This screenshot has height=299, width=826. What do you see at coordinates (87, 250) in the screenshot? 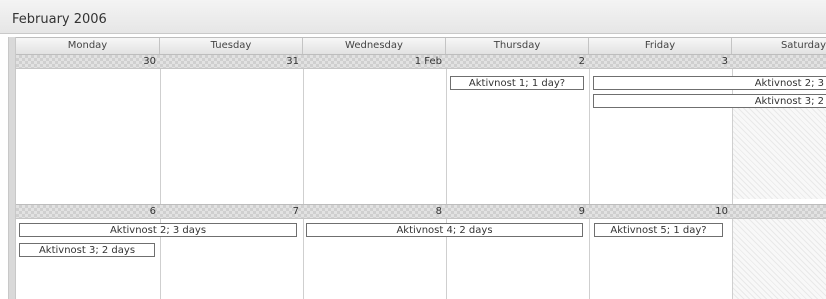
I see `event-aktivnost-3: Aktivnost 3; 2 days` at bounding box center [87, 250].